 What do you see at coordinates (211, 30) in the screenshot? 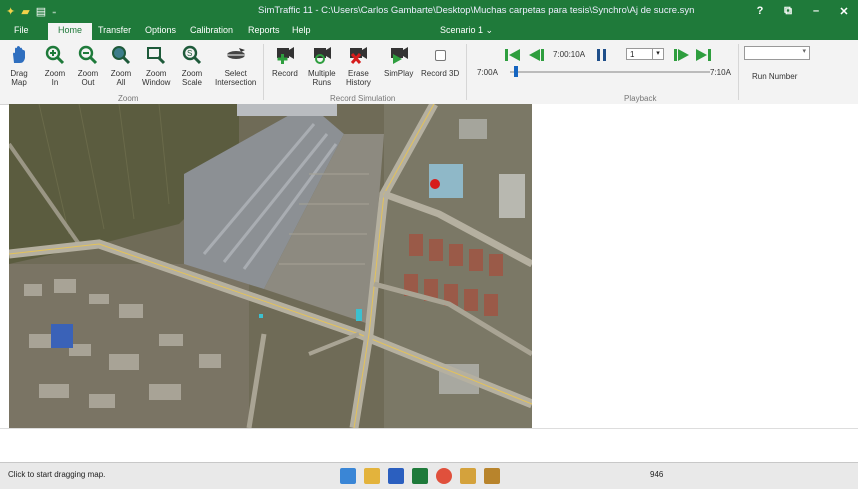
I see `tab-calibration: Calibration` at bounding box center [211, 30].